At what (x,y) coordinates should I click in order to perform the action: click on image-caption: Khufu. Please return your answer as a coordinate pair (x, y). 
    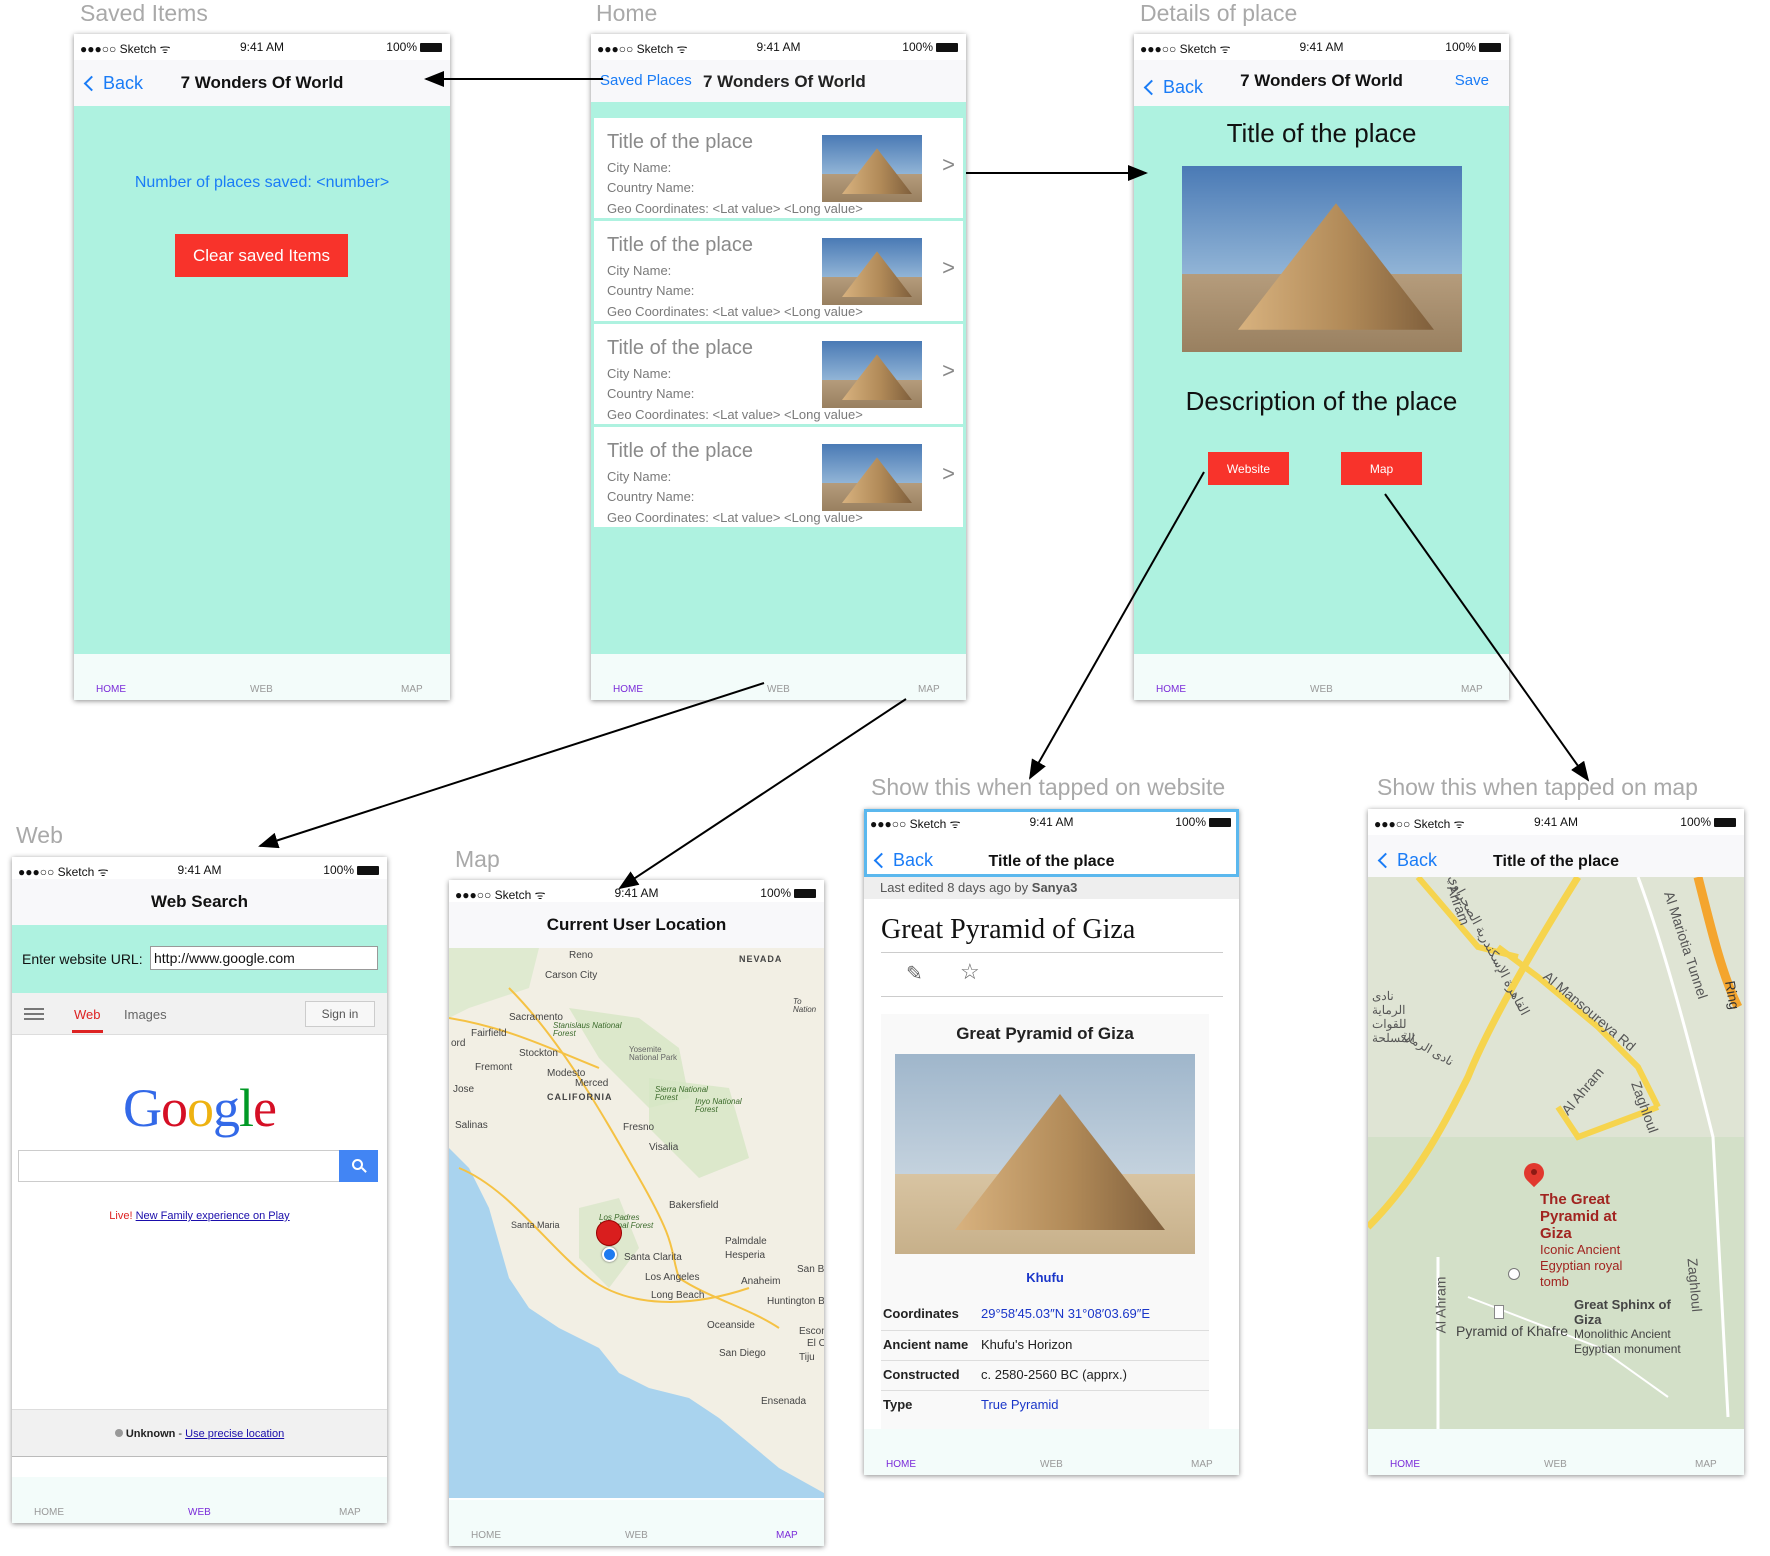
    Looking at the image, I should click on (1045, 1277).